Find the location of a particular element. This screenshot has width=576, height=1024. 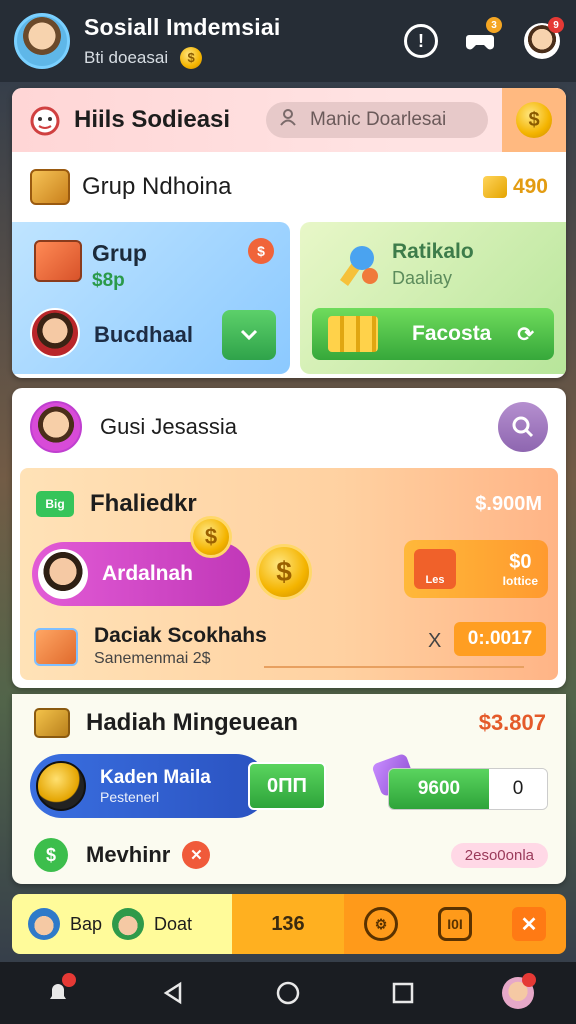

gamepad-icon: 3 is located at coordinates (481, 39).